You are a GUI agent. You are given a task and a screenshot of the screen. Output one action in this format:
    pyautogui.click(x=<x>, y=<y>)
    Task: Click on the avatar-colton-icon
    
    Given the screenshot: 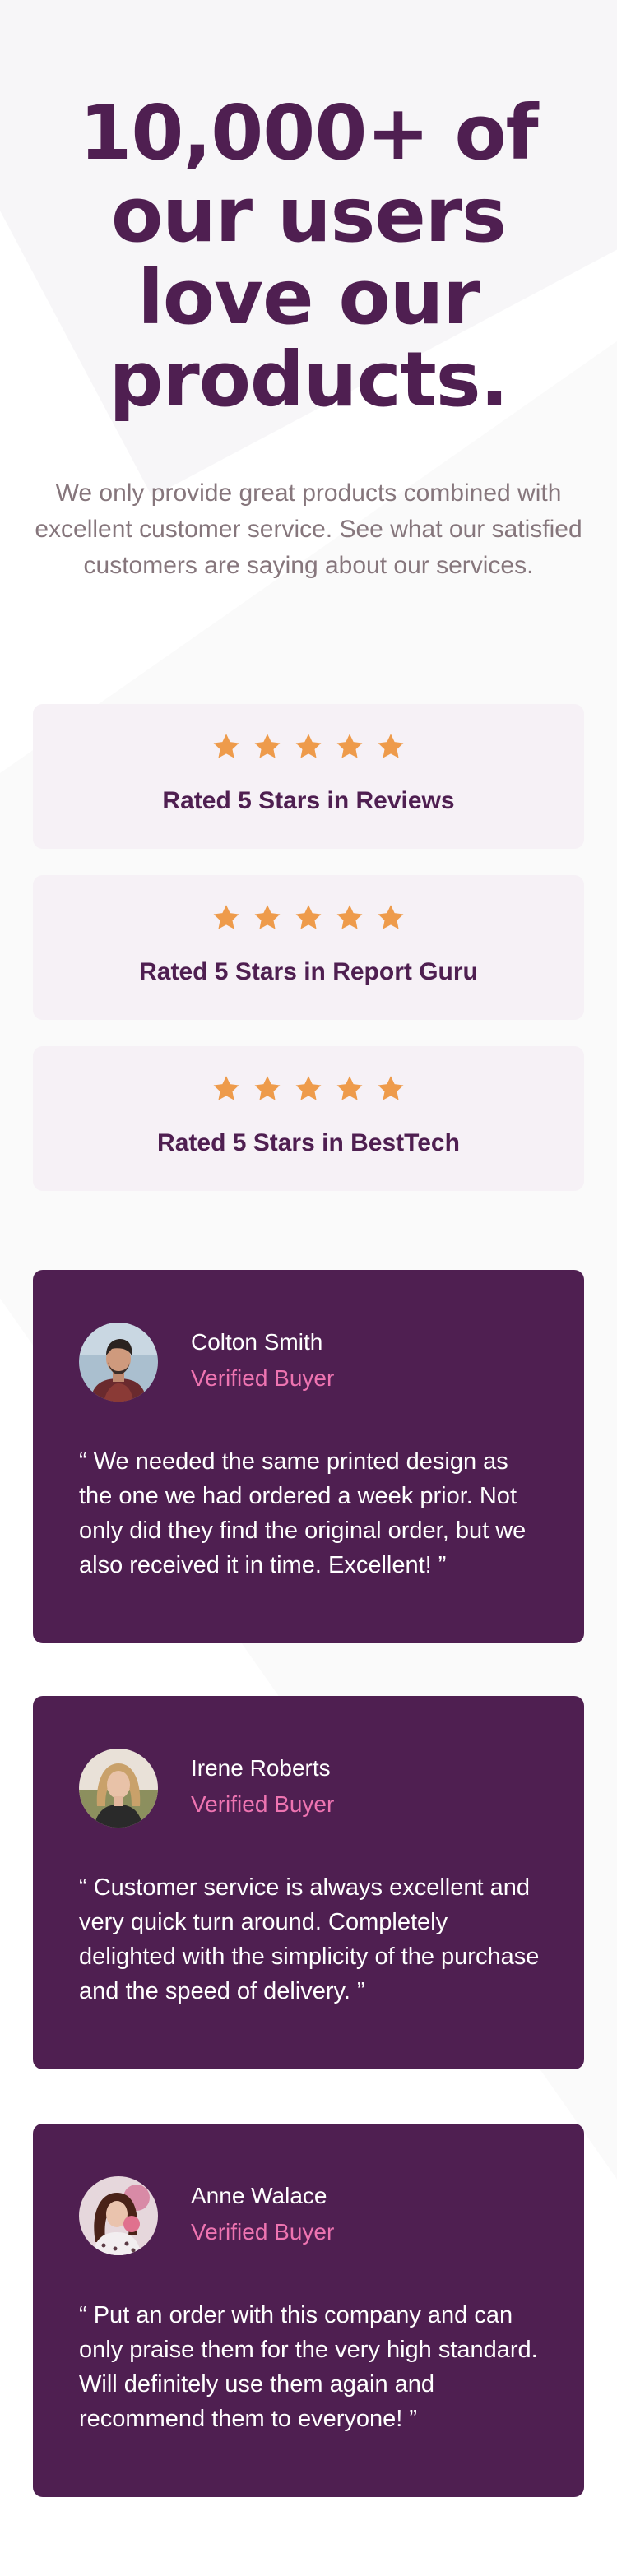 What is the action you would take?
    pyautogui.click(x=118, y=1363)
    